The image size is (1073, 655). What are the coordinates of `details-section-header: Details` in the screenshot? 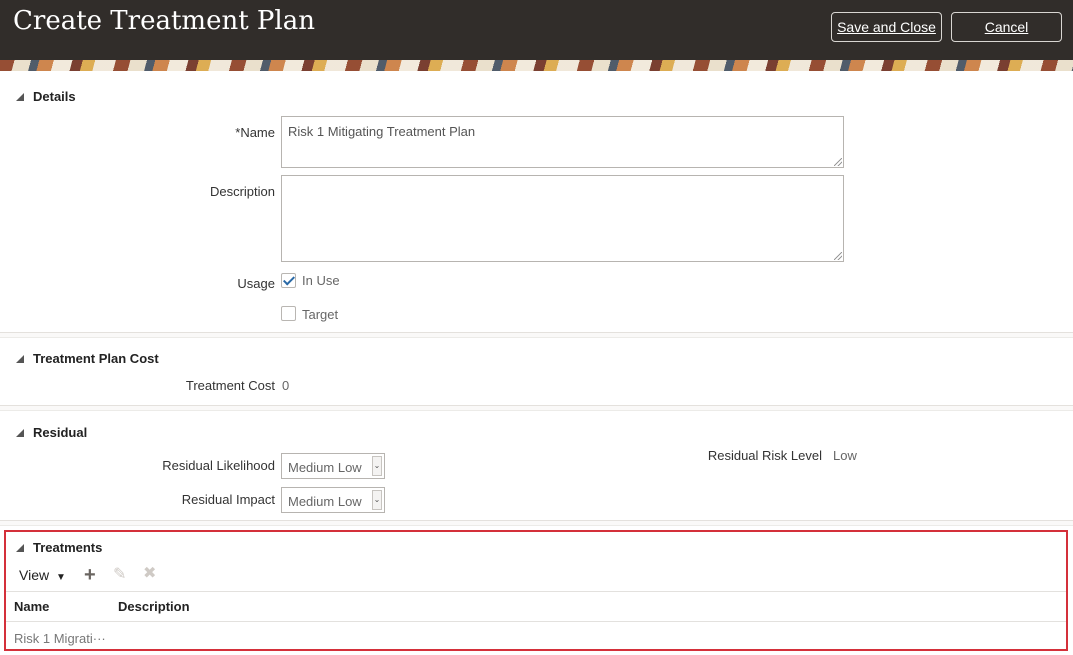 It's located at (46, 96).